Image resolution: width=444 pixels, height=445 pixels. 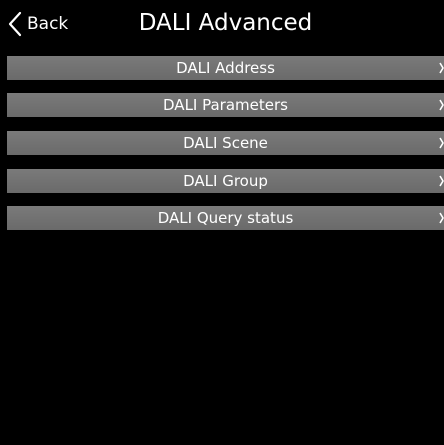 I want to click on back-label: Back, so click(x=48, y=24).